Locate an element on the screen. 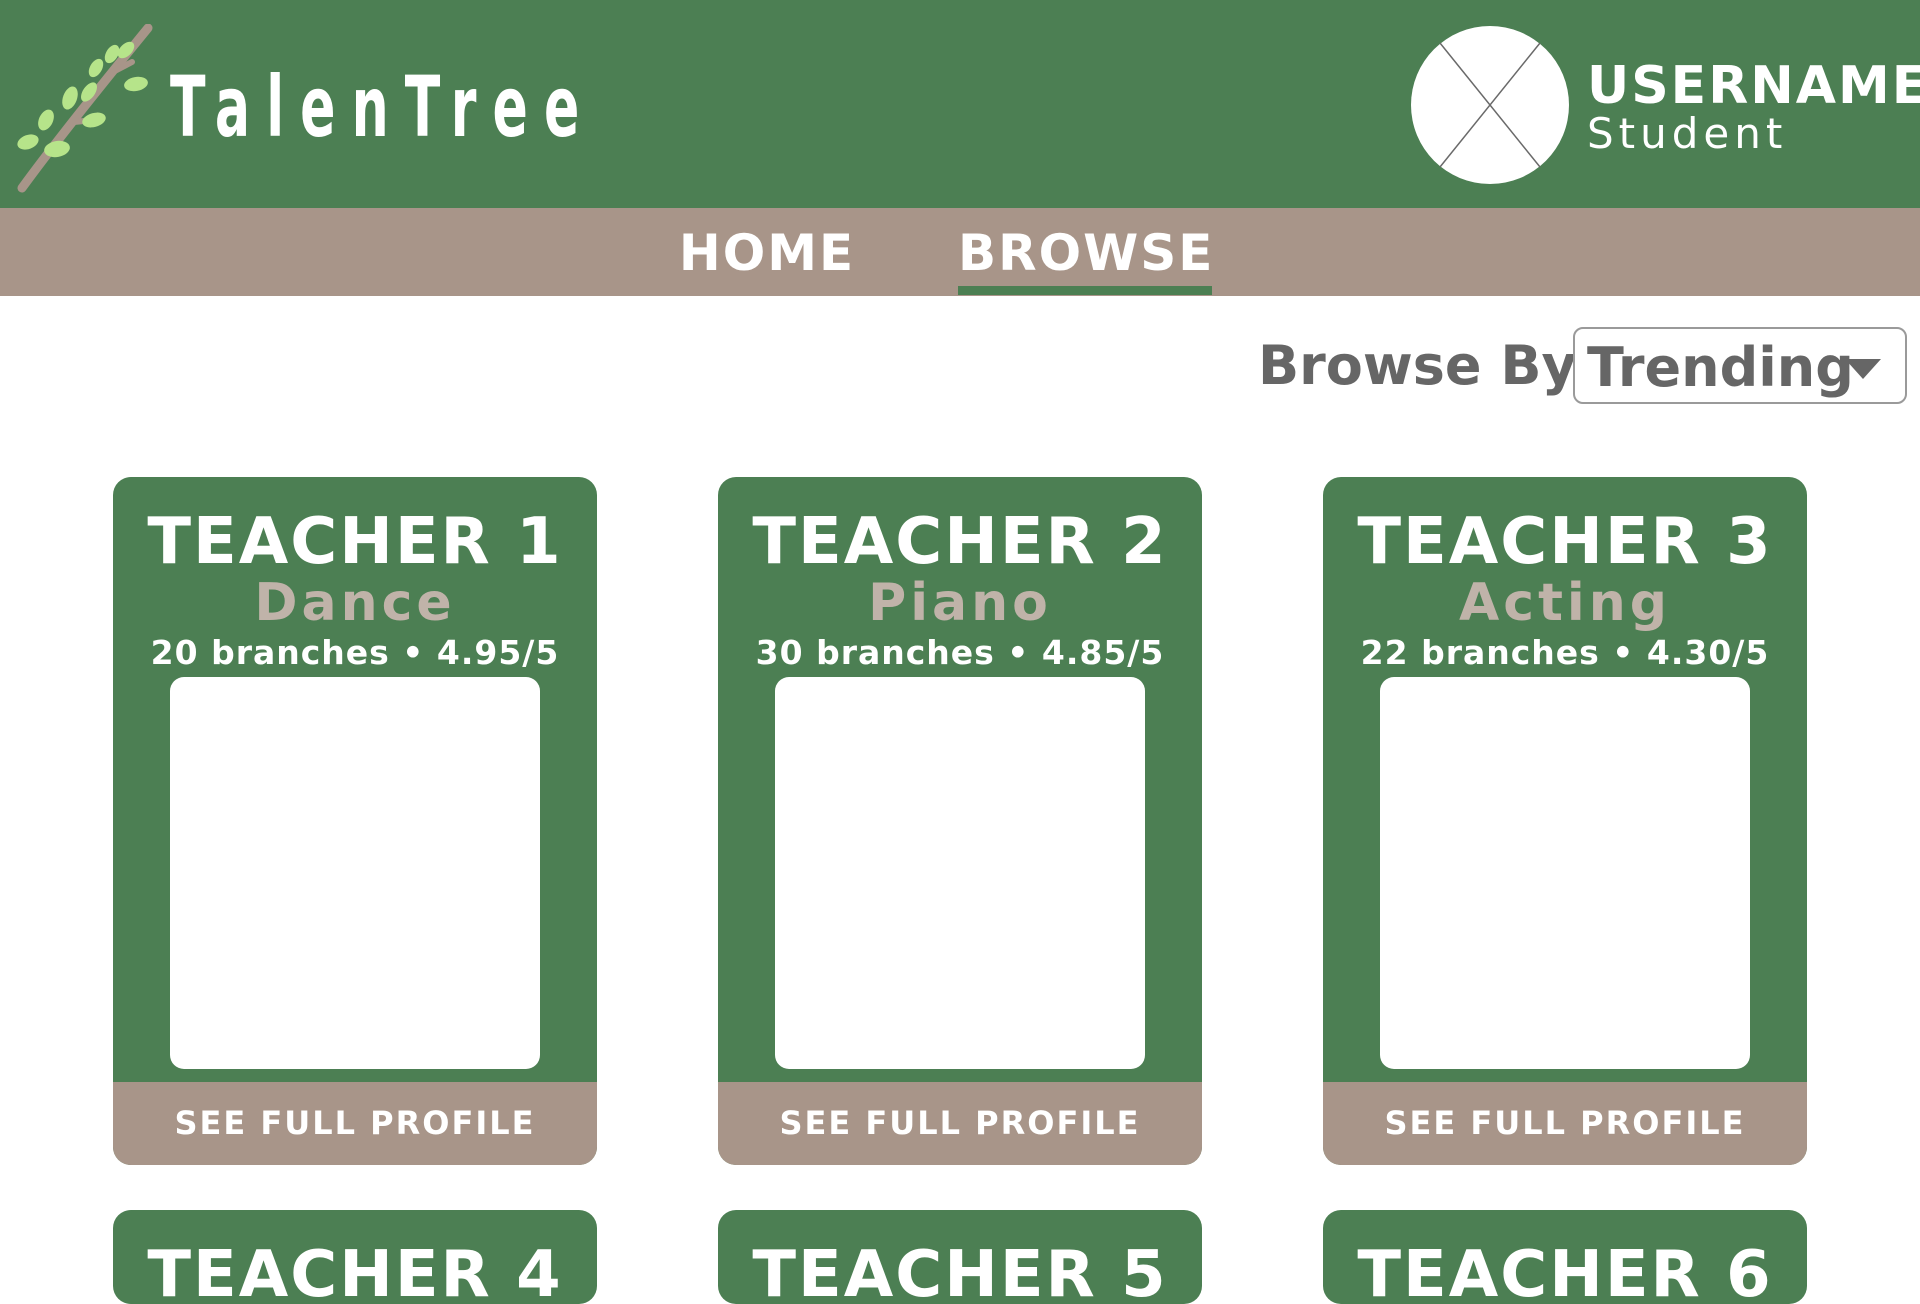 The width and height of the screenshot is (1920, 1304). username: USERNAME is located at coordinates (1753, 86).